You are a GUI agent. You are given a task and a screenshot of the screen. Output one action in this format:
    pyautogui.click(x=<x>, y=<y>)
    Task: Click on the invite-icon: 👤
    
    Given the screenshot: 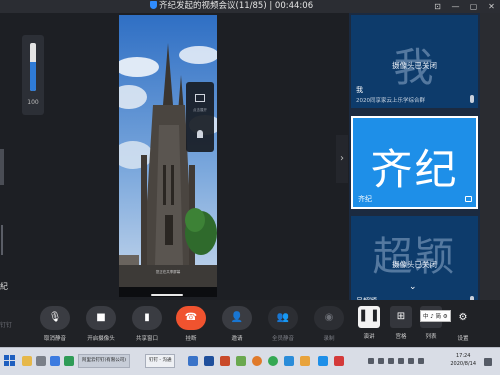 What is the action you would take?
    pyautogui.click(x=237, y=317)
    